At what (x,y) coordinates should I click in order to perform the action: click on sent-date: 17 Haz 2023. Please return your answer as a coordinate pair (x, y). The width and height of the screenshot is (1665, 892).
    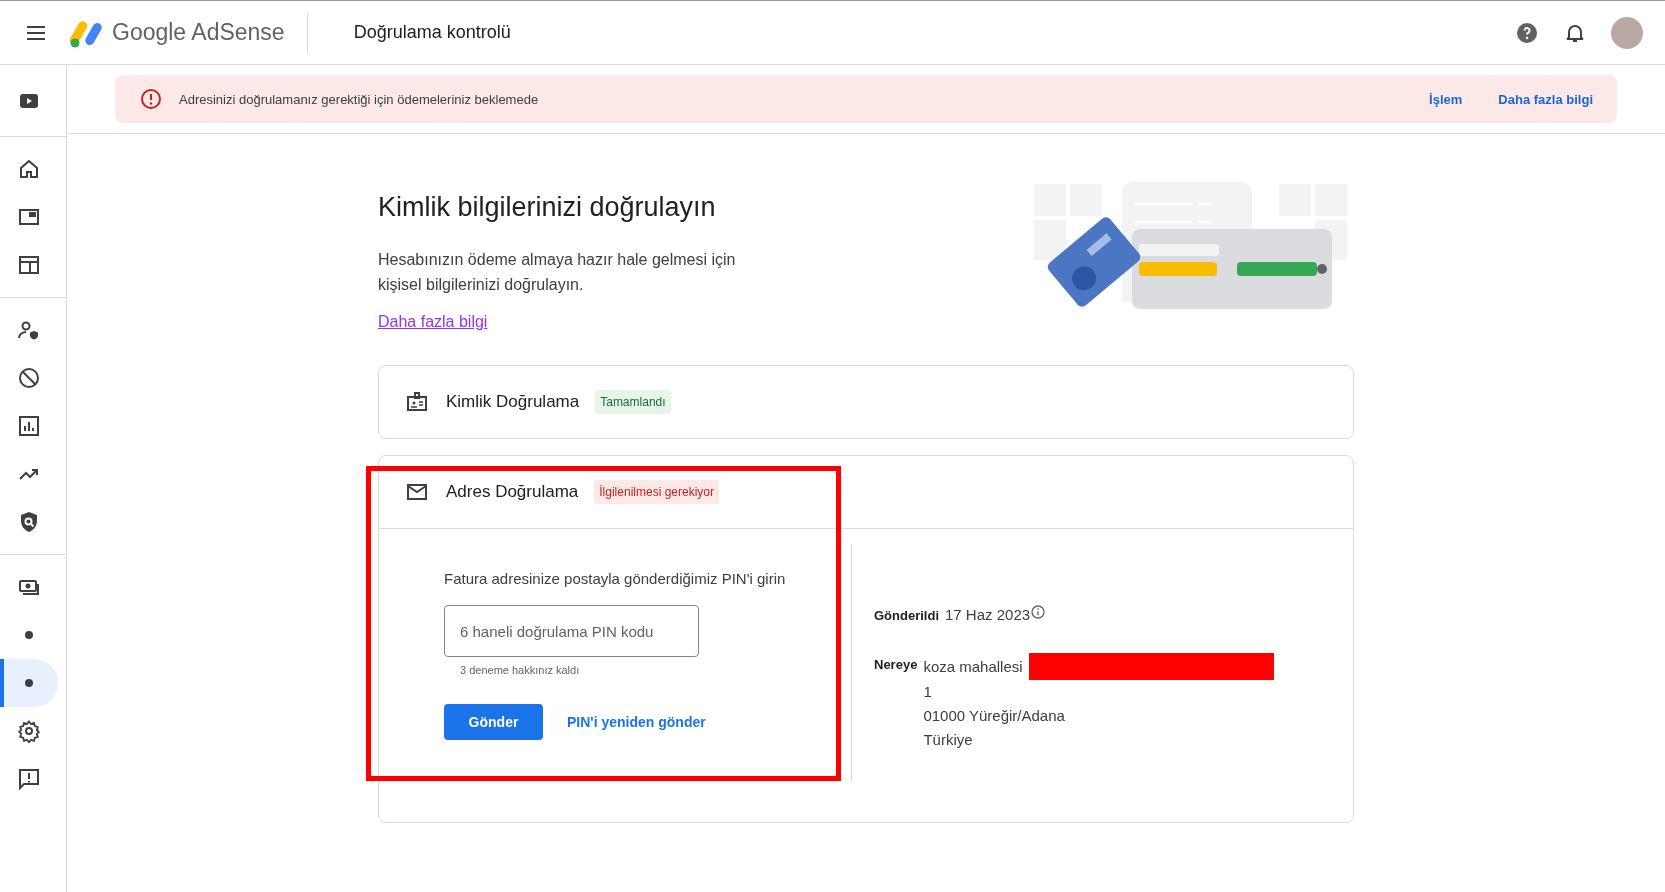
    Looking at the image, I should click on (988, 614).